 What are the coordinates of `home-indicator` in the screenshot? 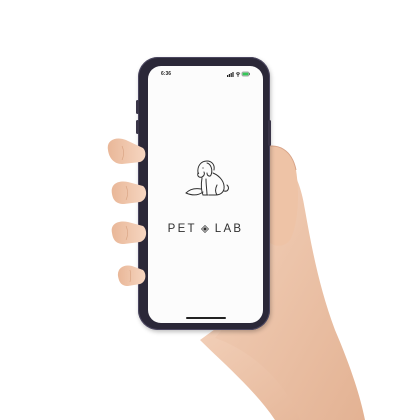 It's located at (206, 318).